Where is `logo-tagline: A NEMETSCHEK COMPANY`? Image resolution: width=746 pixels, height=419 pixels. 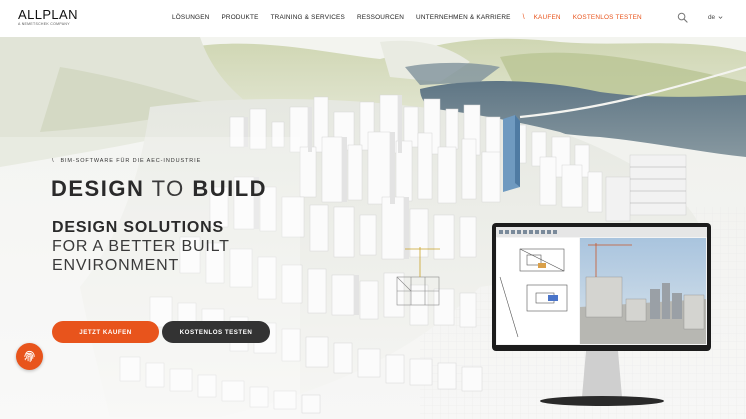 logo-tagline: A NEMETSCHEK COMPANY is located at coordinates (44, 24).